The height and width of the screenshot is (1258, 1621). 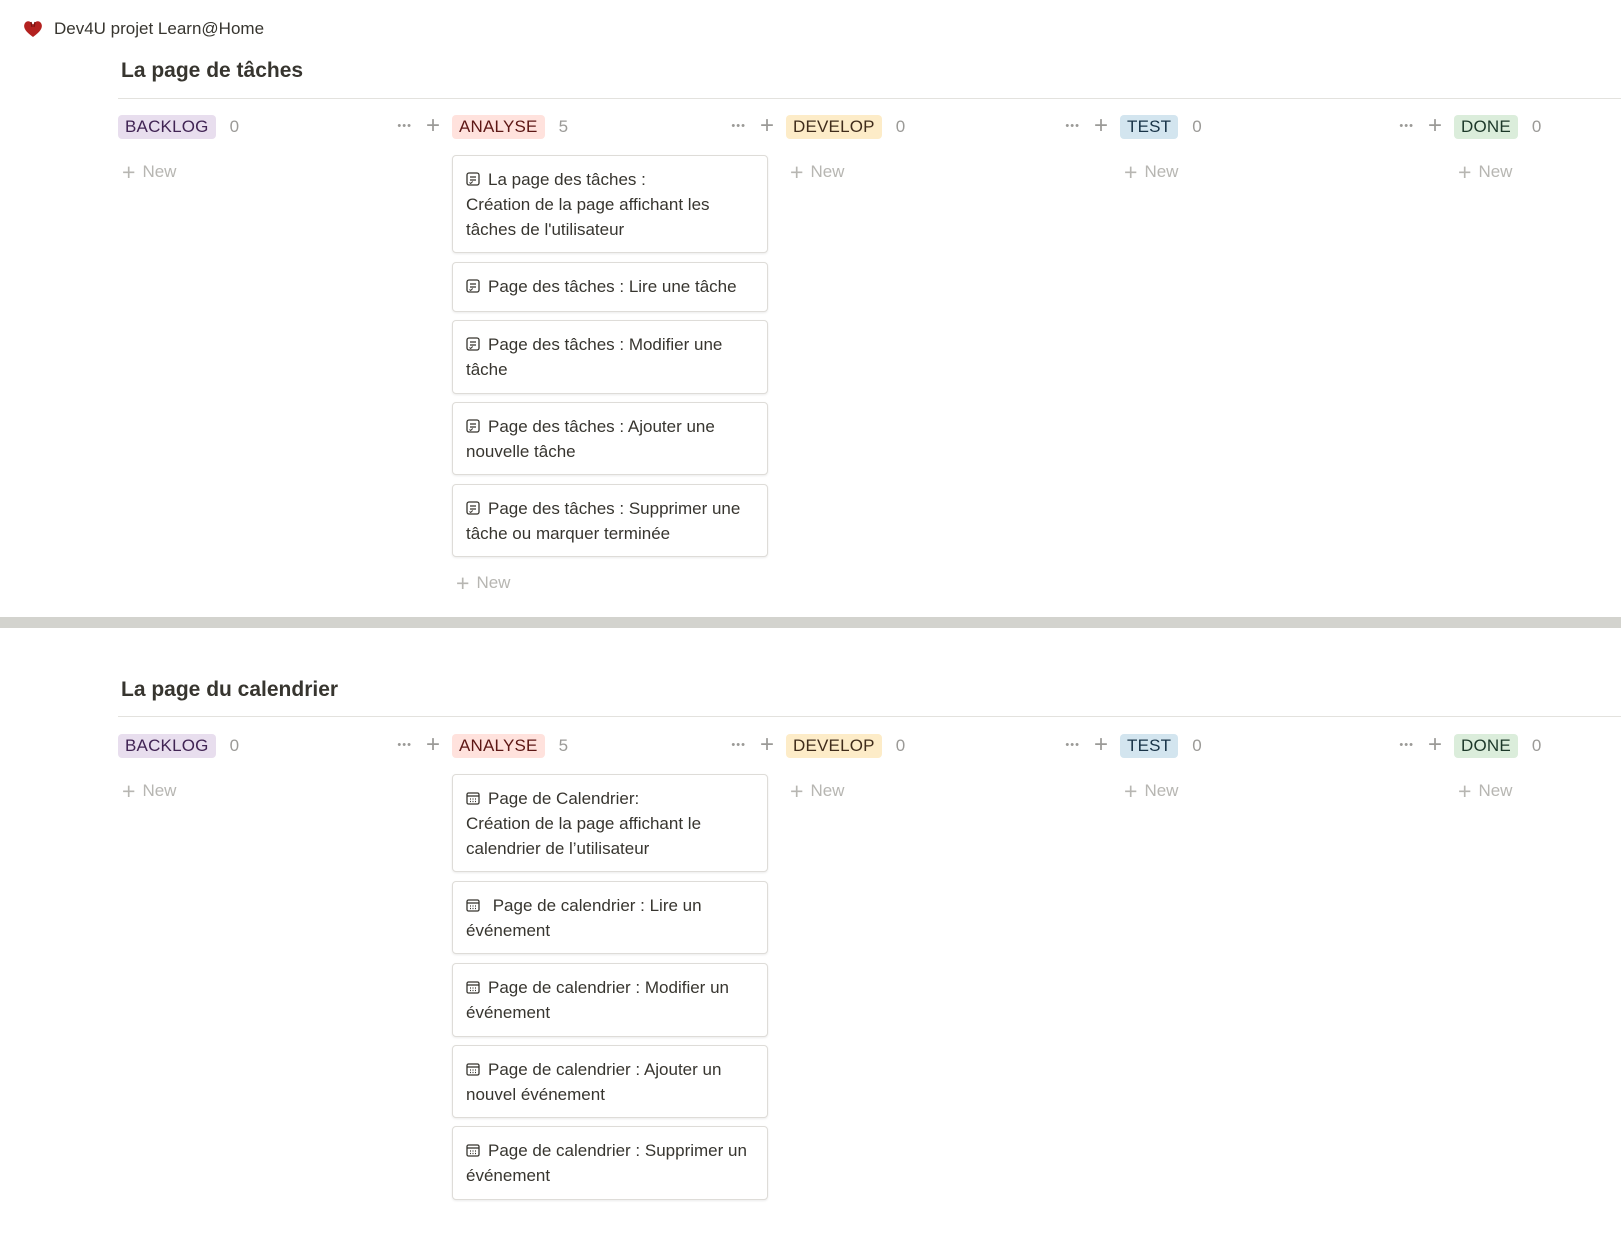 What do you see at coordinates (610, 357) in the screenshot?
I see `task-card: Page des tâches : Modifier une tâche` at bounding box center [610, 357].